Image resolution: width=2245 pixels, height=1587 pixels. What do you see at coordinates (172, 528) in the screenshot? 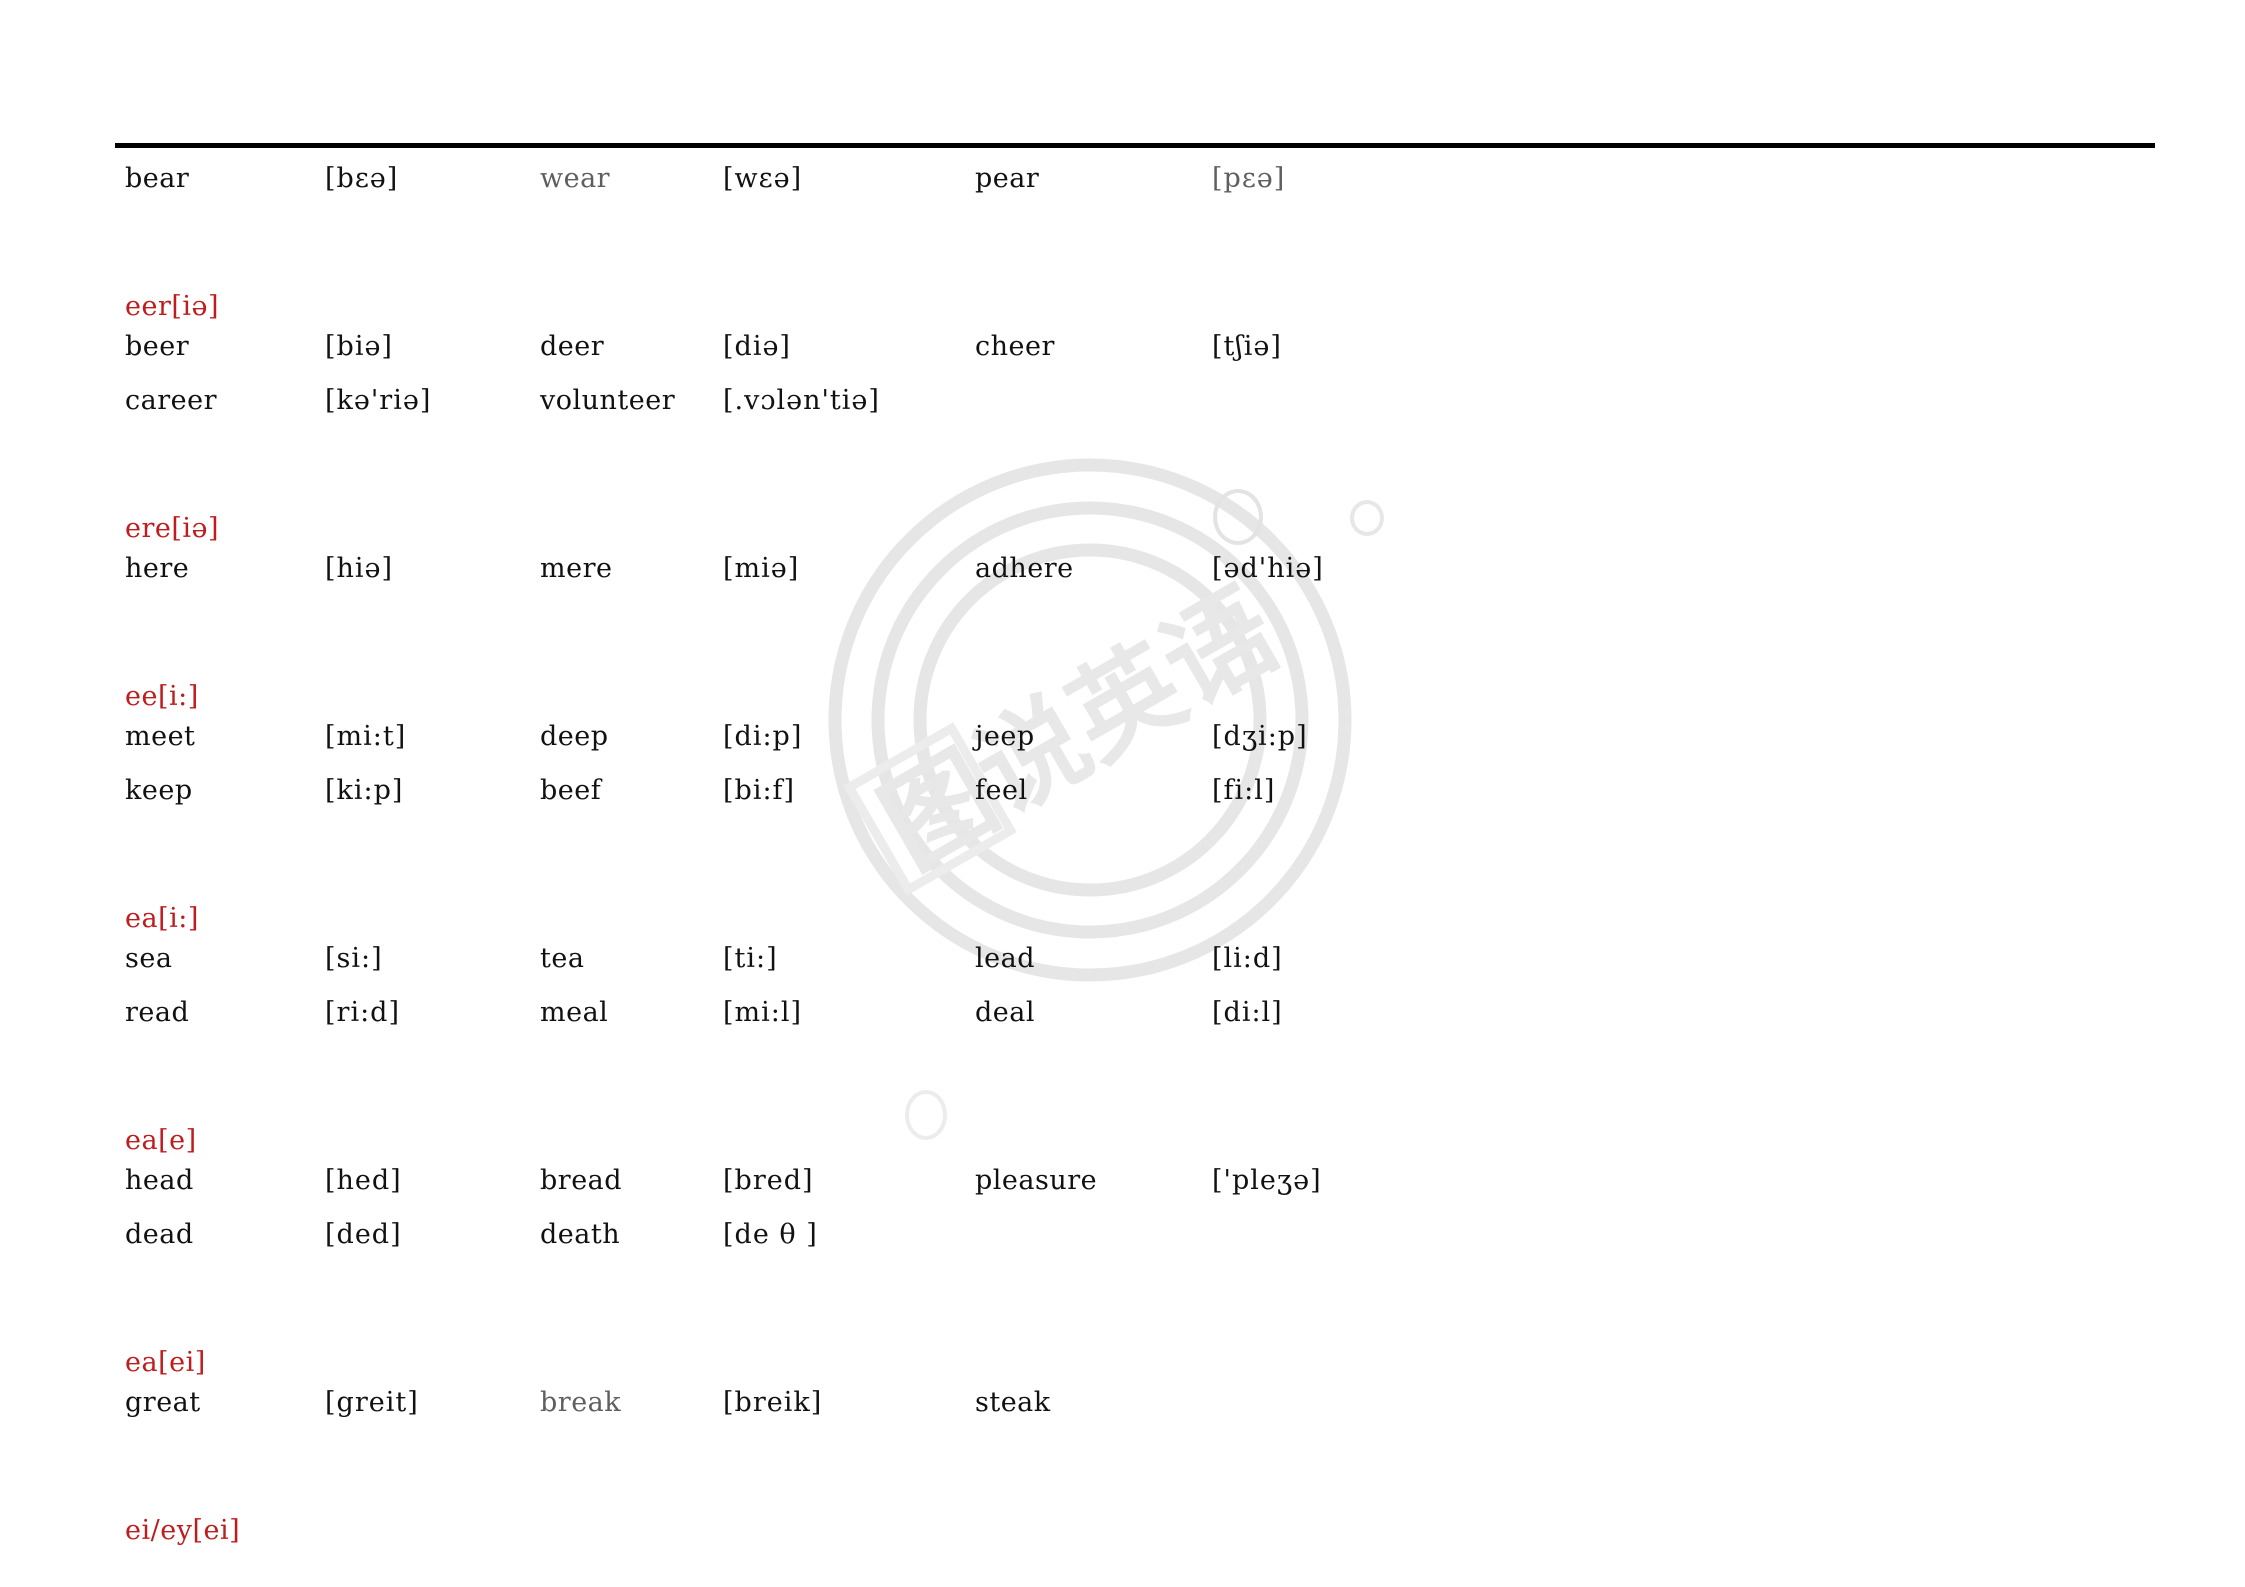
I see `section-heading: ere[iə]` at bounding box center [172, 528].